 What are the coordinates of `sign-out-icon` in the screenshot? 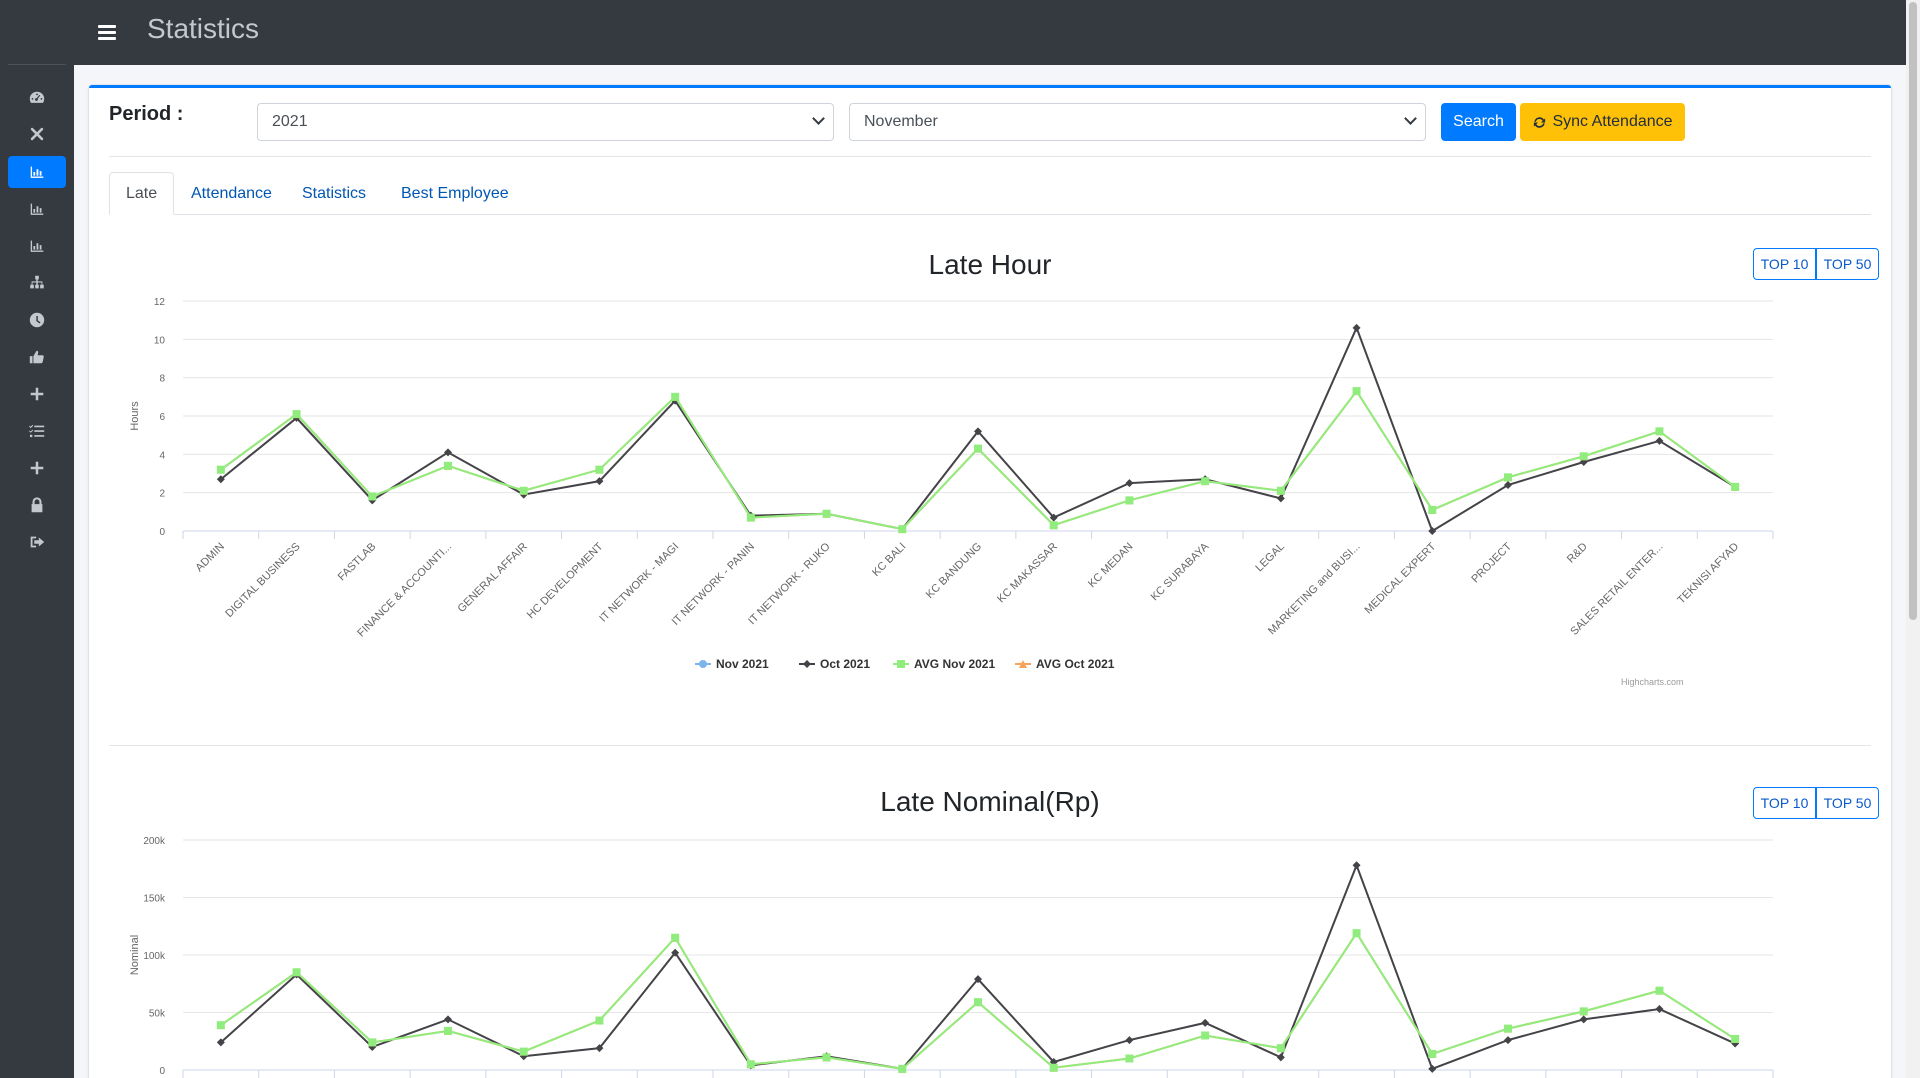 It's located at (37, 542).